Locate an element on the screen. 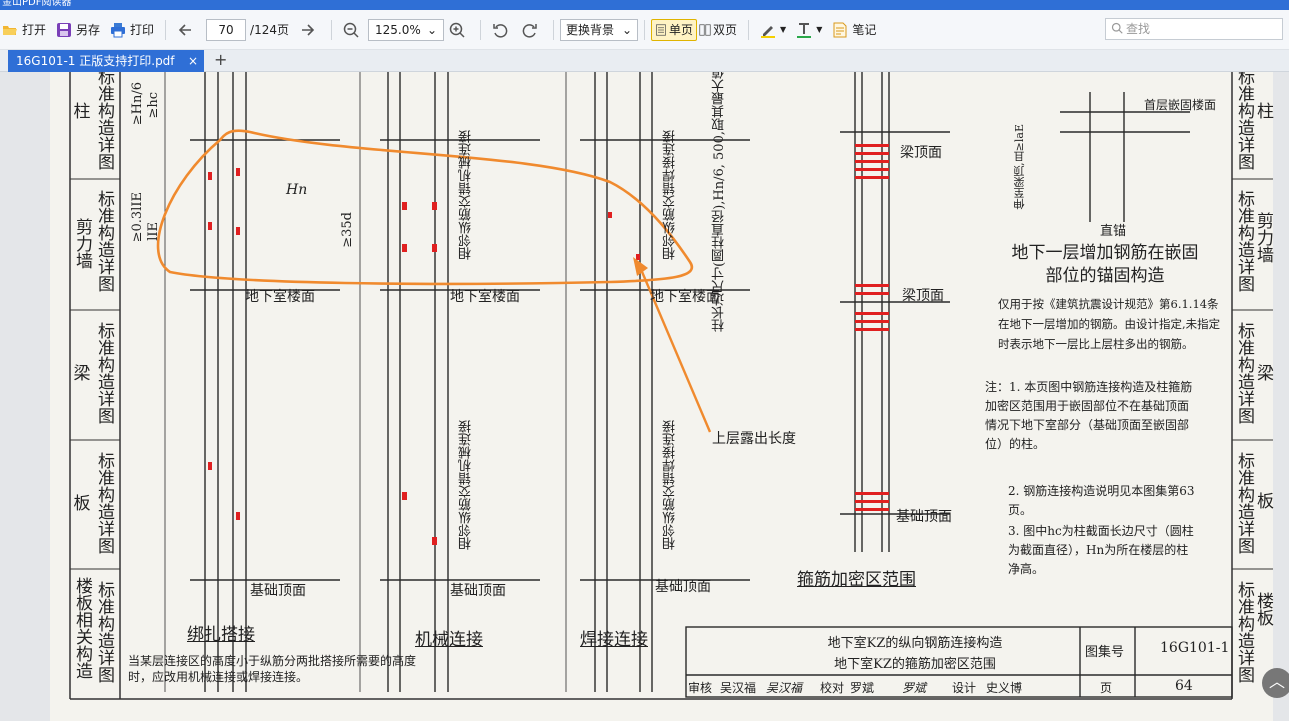  dim-label: ≥Hn/6 is located at coordinates (137, 104).